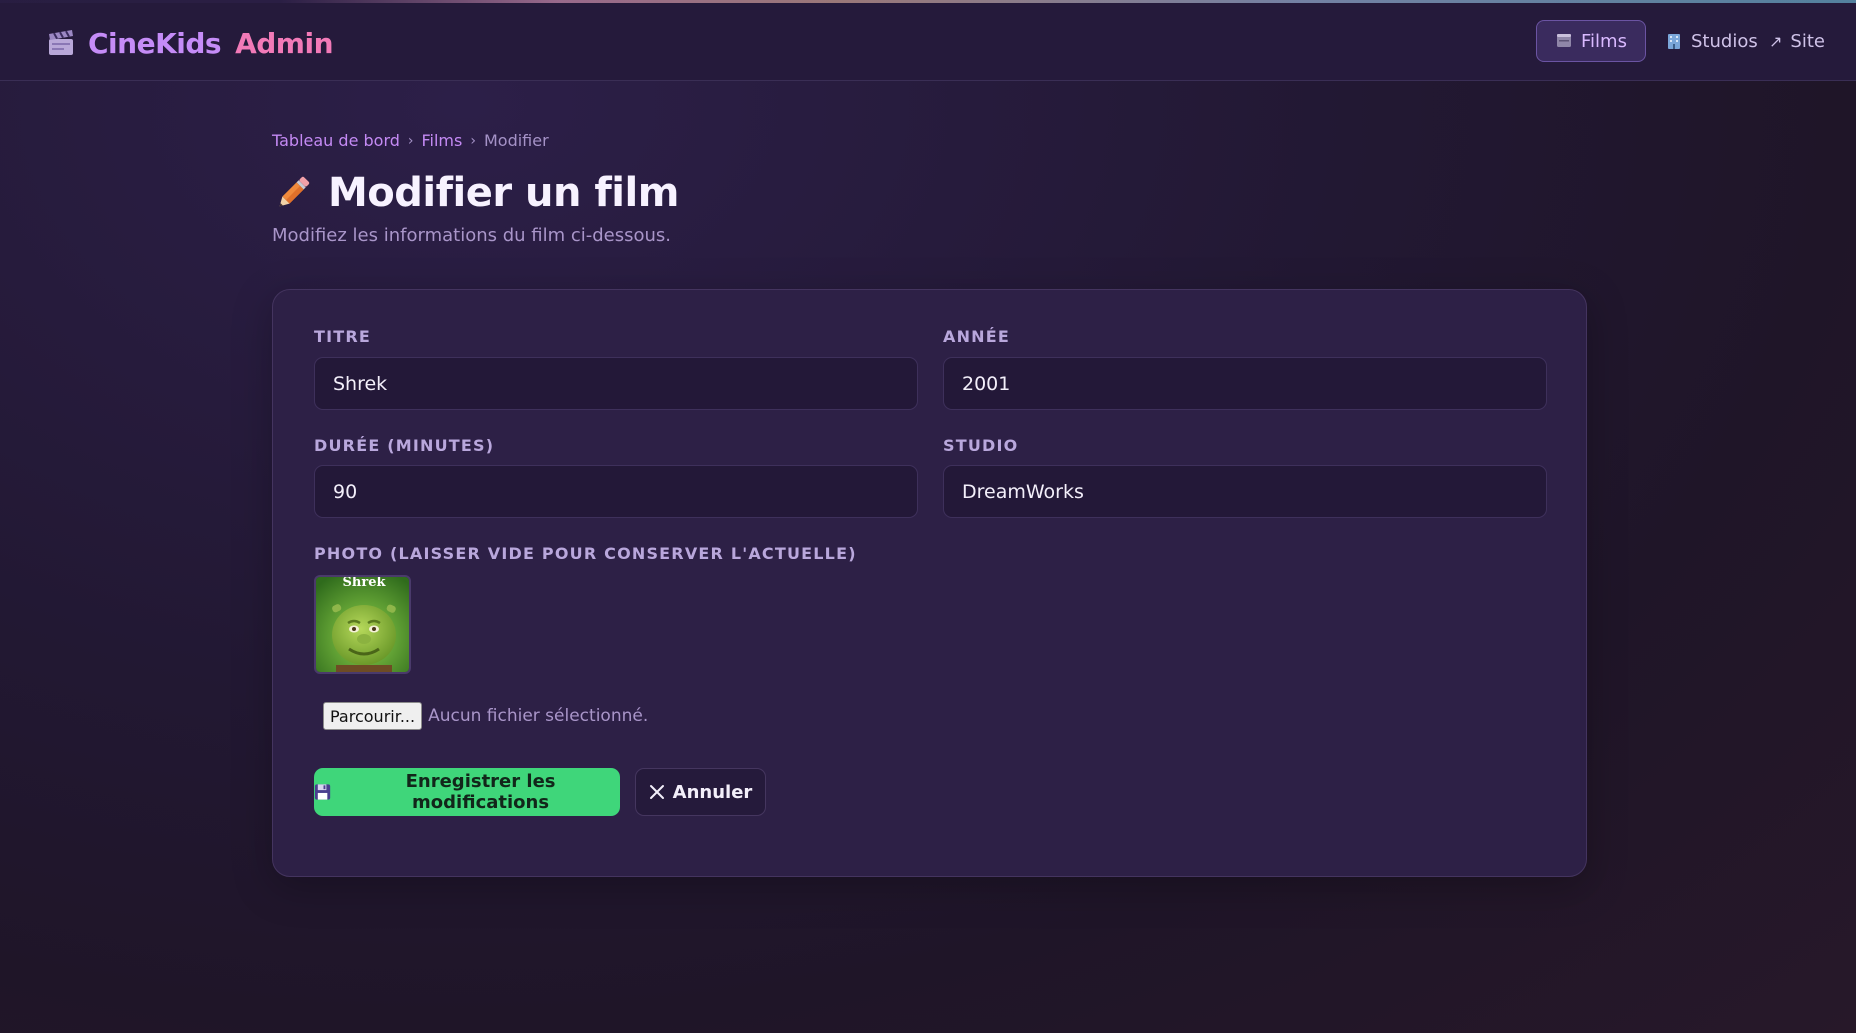 The height and width of the screenshot is (1033, 1856). I want to click on nav-label-site: Site, so click(1807, 41).